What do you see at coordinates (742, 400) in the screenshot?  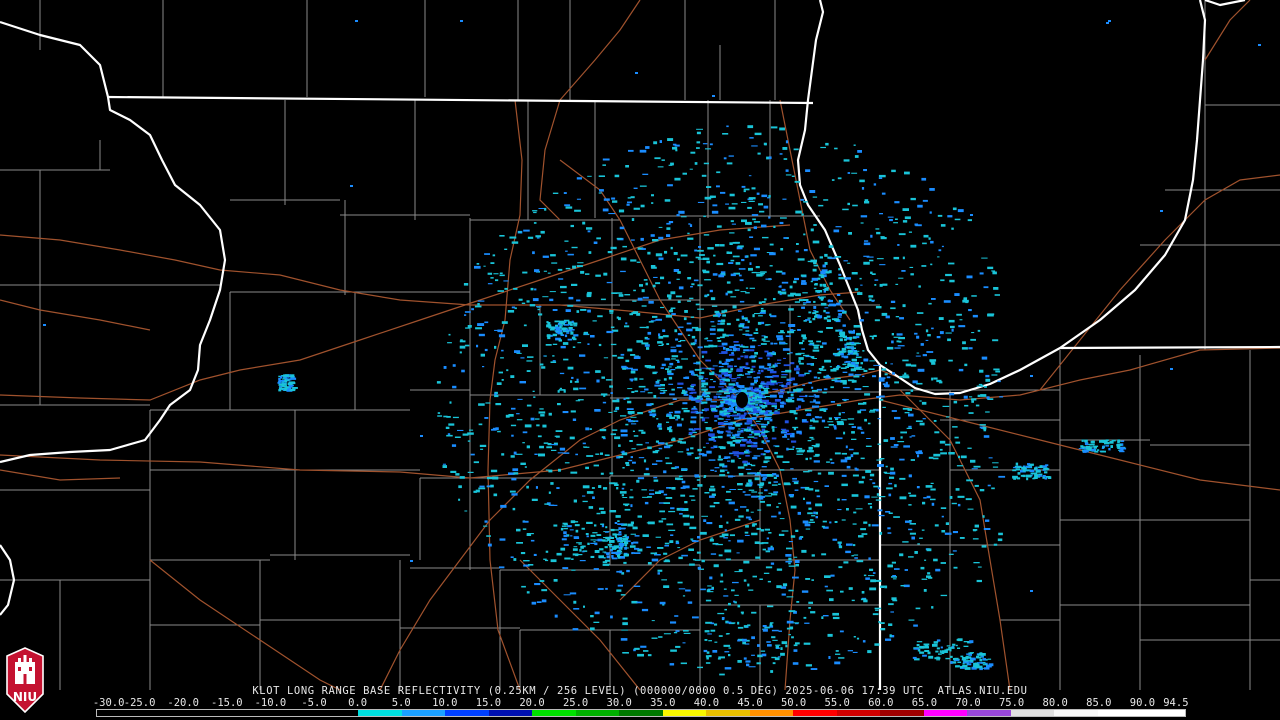 I see `radar-site-marker` at bounding box center [742, 400].